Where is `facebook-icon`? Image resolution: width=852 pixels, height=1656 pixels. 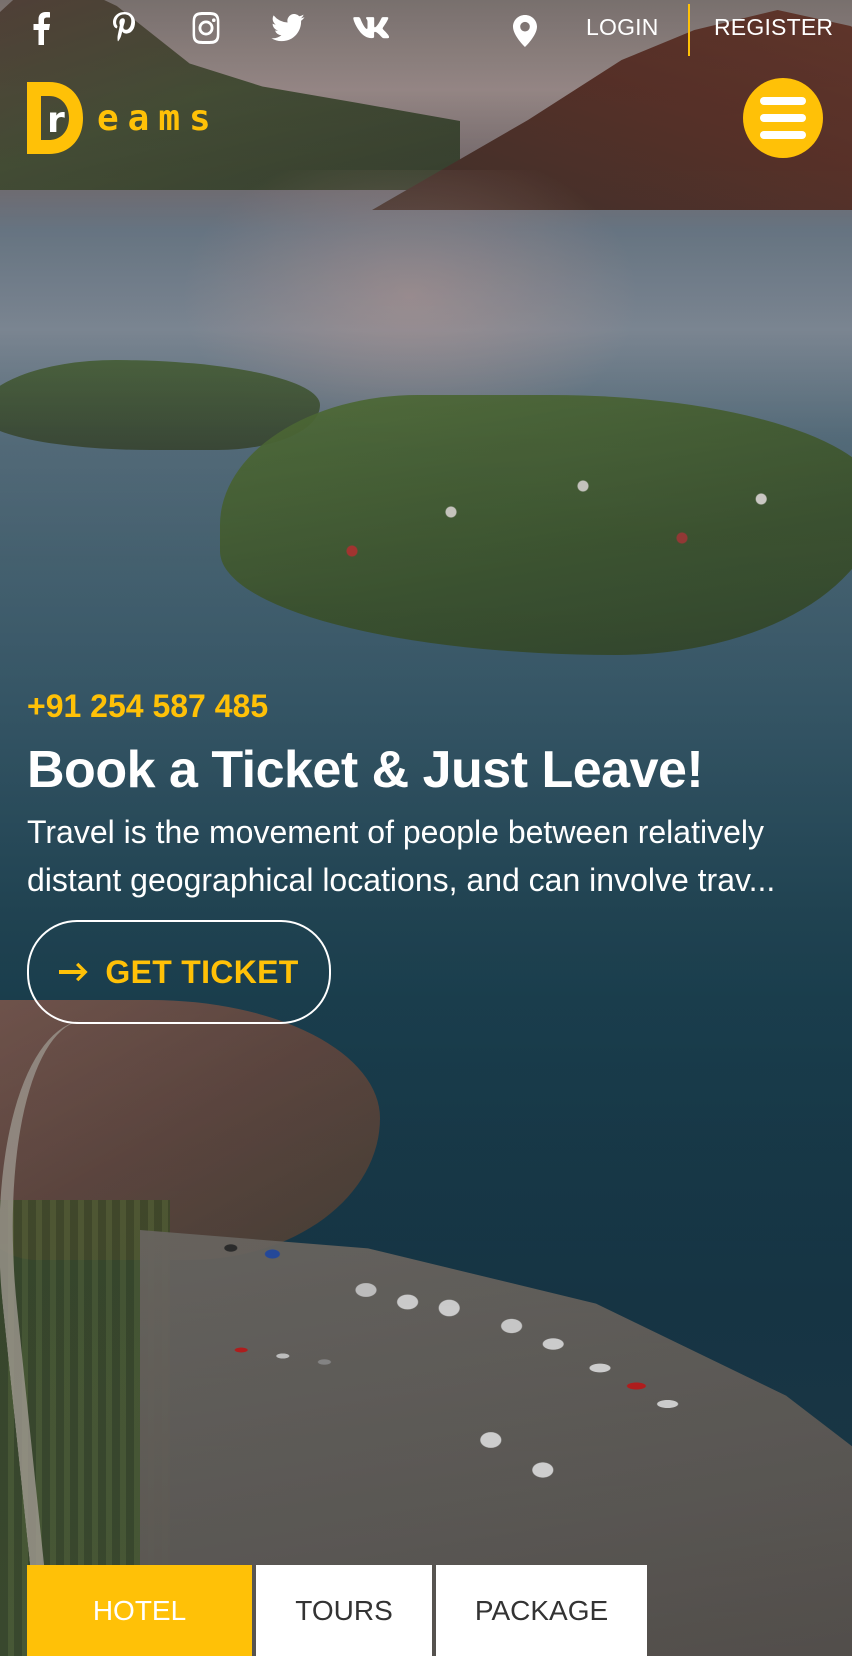 facebook-icon is located at coordinates (41, 28).